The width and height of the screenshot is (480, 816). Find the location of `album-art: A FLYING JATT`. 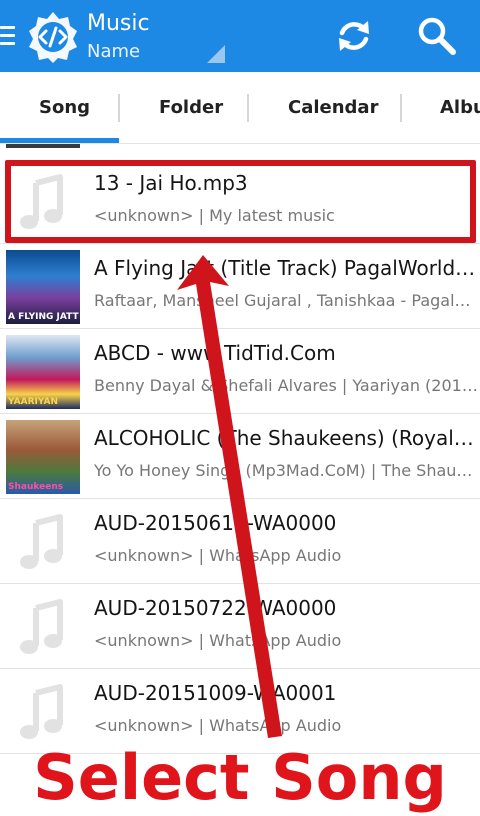

album-art: A FLYING JATT is located at coordinates (43, 287).